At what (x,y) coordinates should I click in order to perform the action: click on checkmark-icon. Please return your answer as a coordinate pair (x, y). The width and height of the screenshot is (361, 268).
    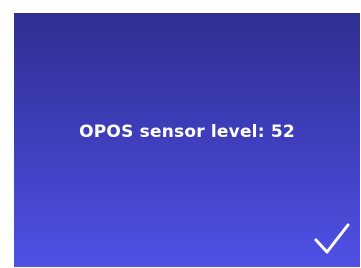
    Looking at the image, I should click on (332, 238).